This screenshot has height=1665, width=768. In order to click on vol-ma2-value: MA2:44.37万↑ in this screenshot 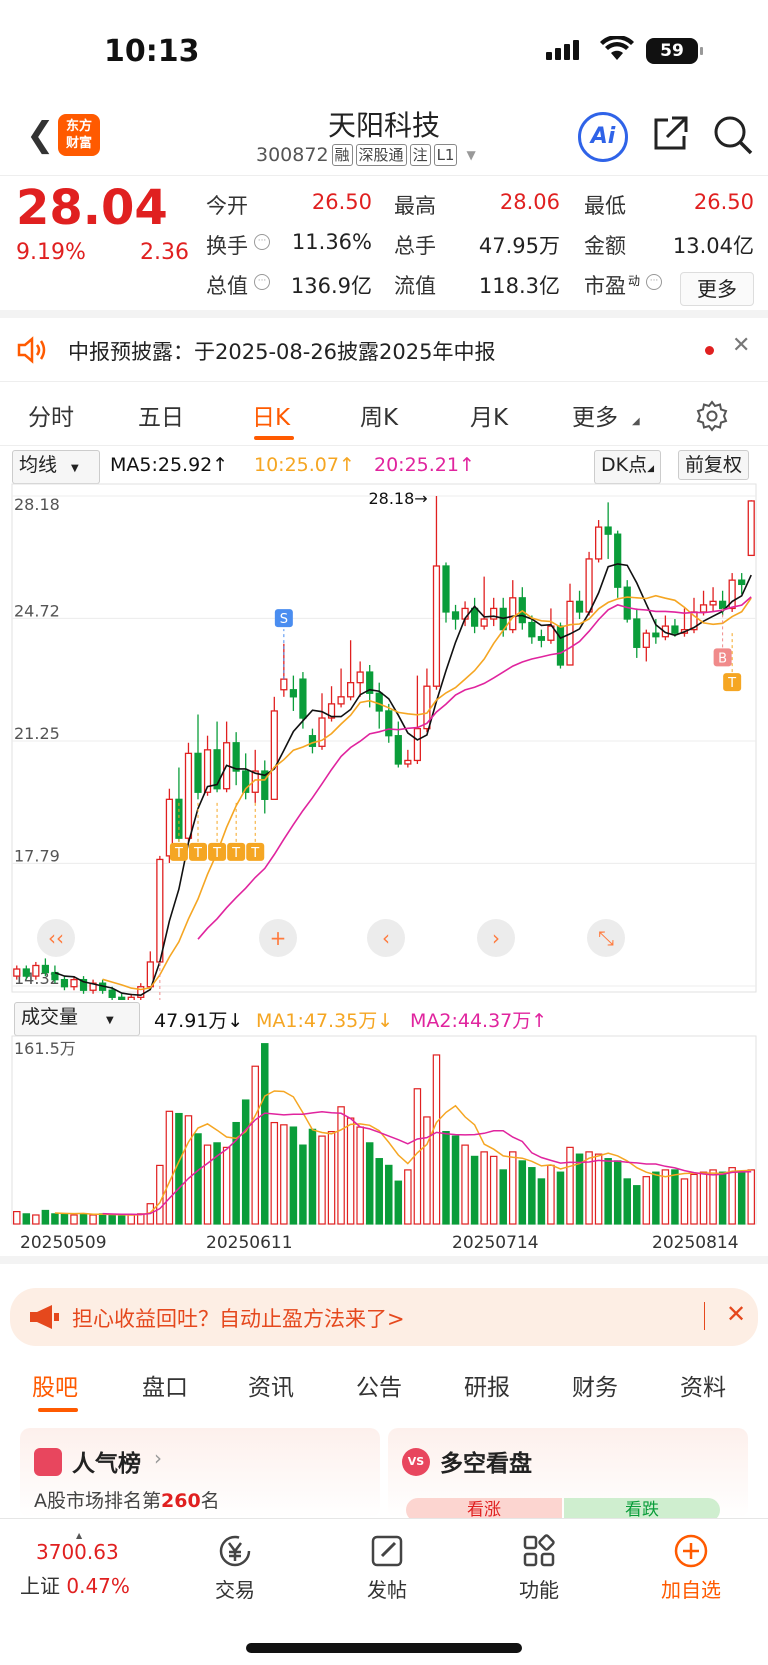, I will do `click(479, 1021)`.